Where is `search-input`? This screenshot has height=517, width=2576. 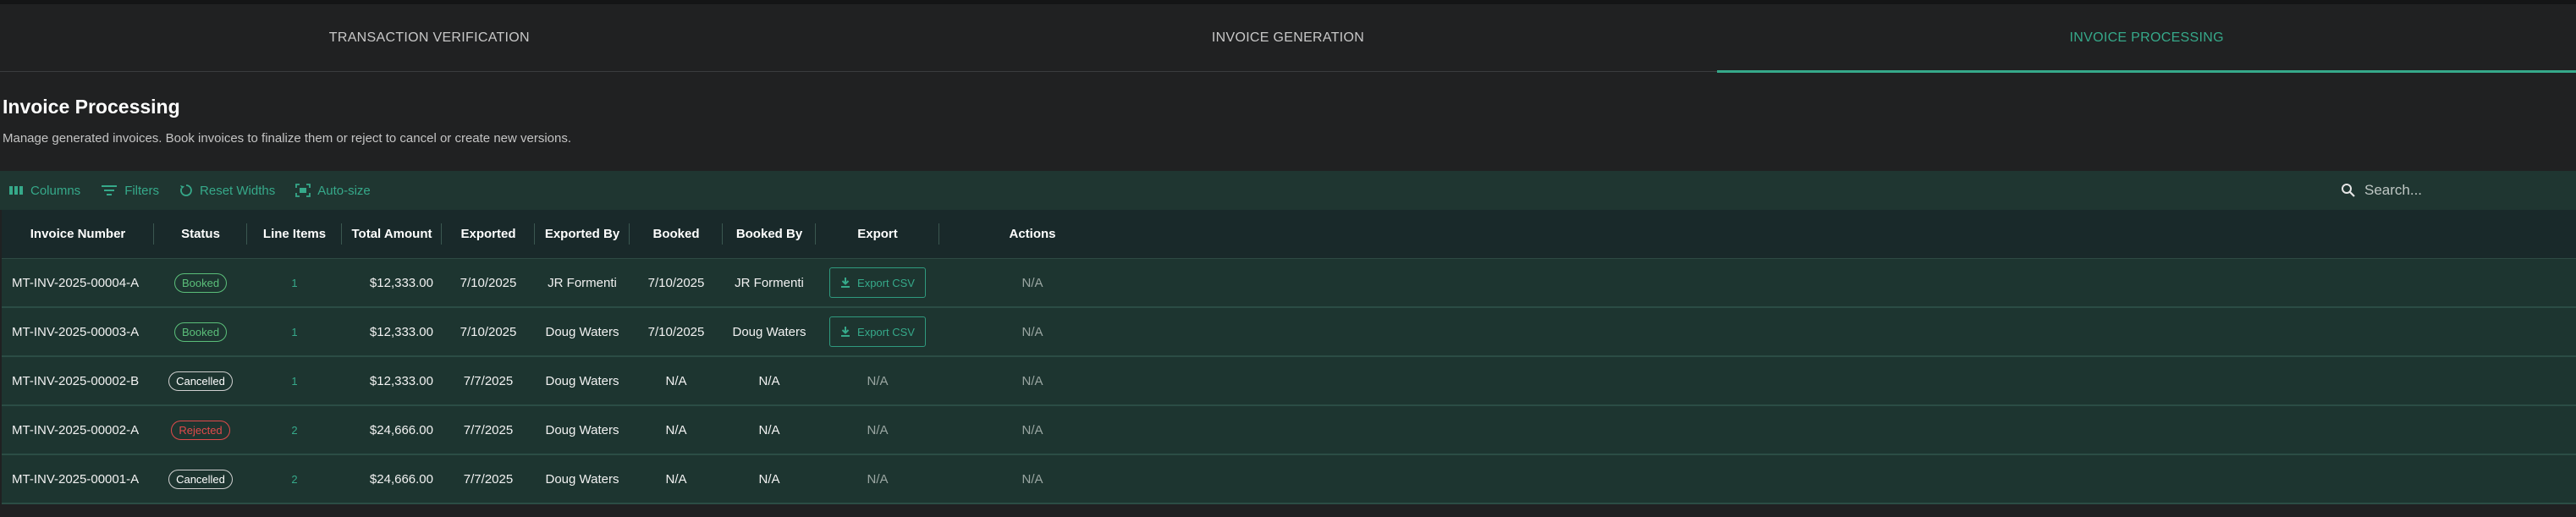
search-input is located at coordinates (2462, 190).